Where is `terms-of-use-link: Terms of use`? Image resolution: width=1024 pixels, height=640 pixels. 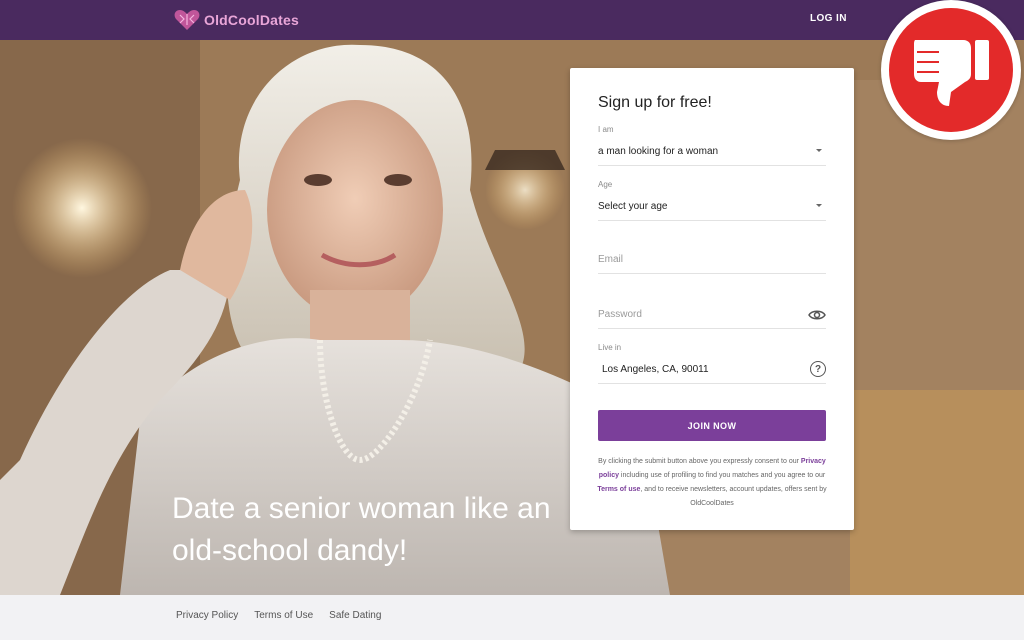
terms-of-use-link: Terms of use is located at coordinates (618, 489).